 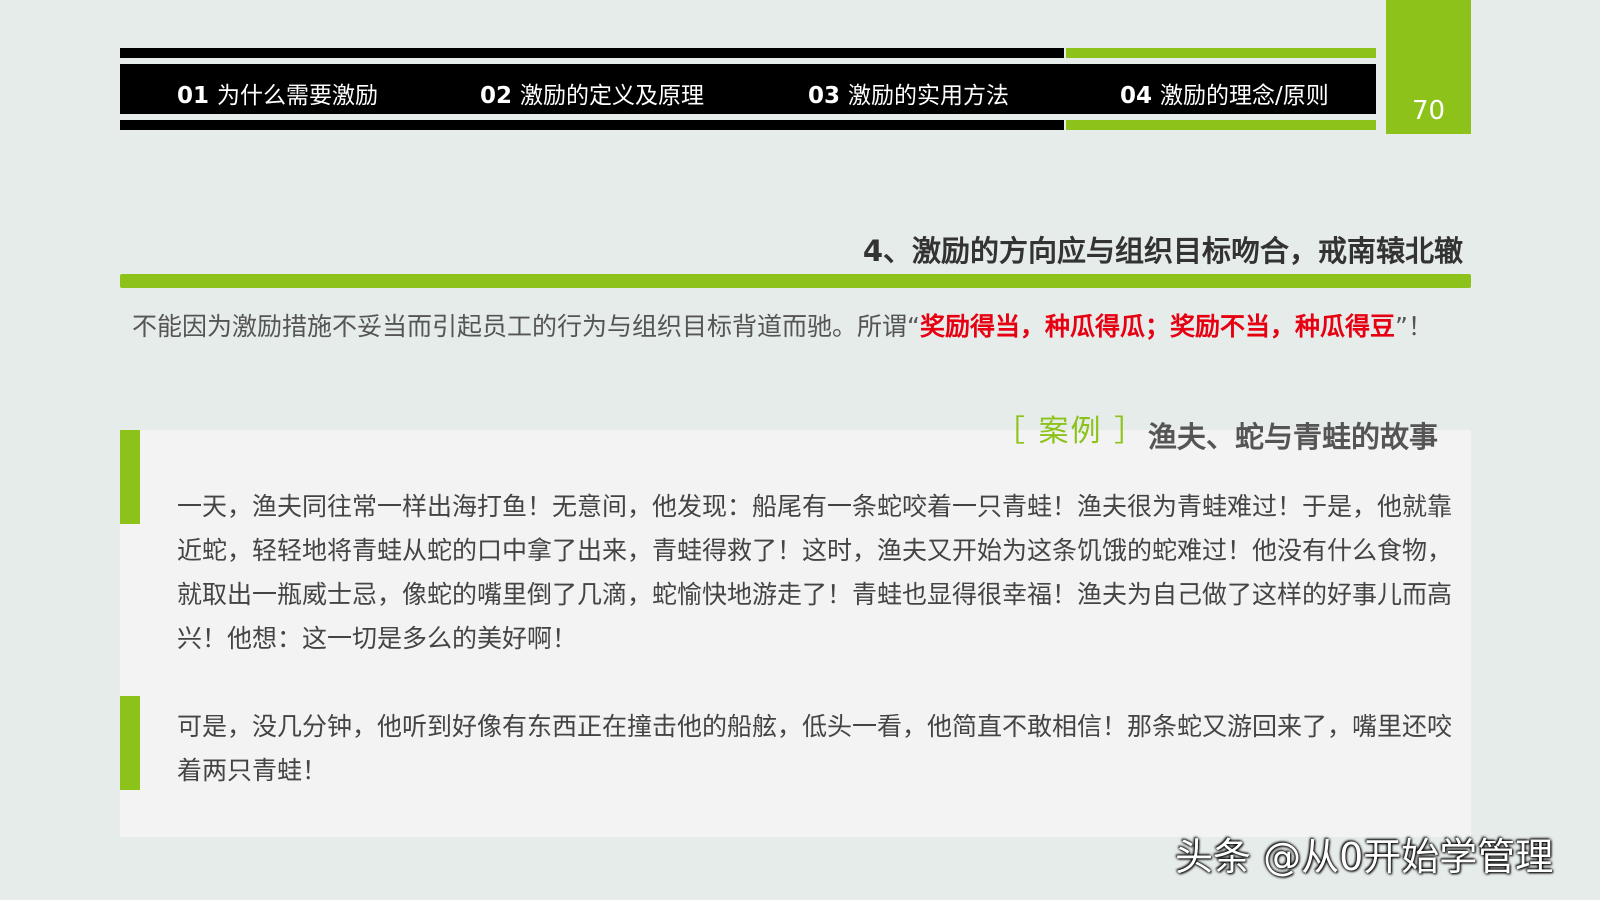 What do you see at coordinates (795, 281) in the screenshot?
I see `title-underline` at bounding box center [795, 281].